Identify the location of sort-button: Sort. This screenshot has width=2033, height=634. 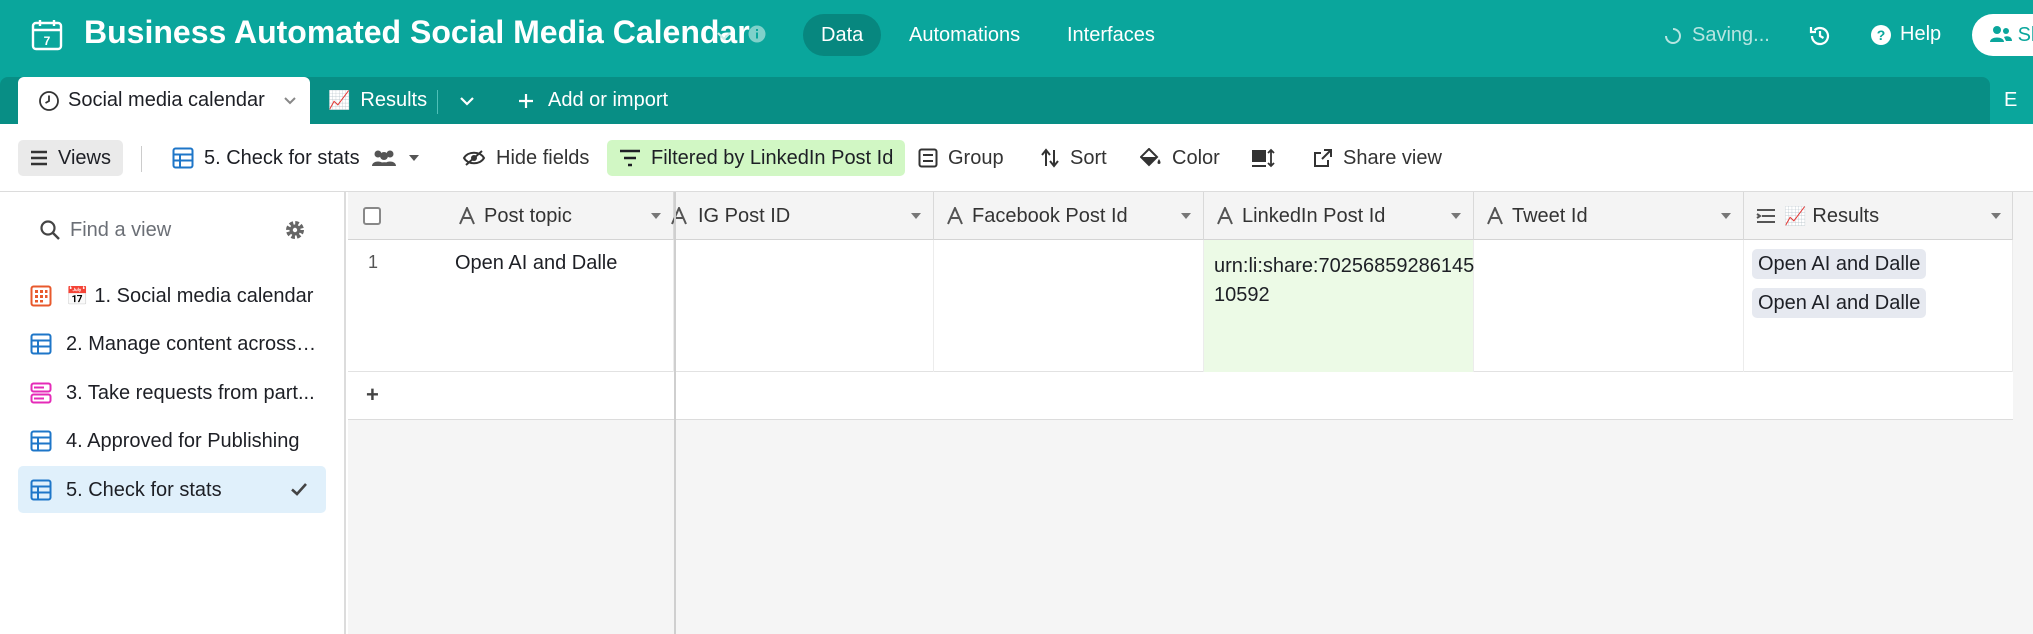
(1073, 158).